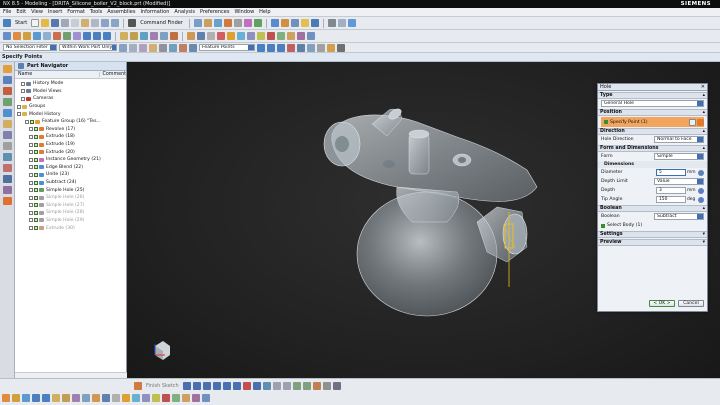 This screenshot has width=720, height=405. Describe the element at coordinates (7, 146) in the screenshot. I see `system-materials-icon` at that location.